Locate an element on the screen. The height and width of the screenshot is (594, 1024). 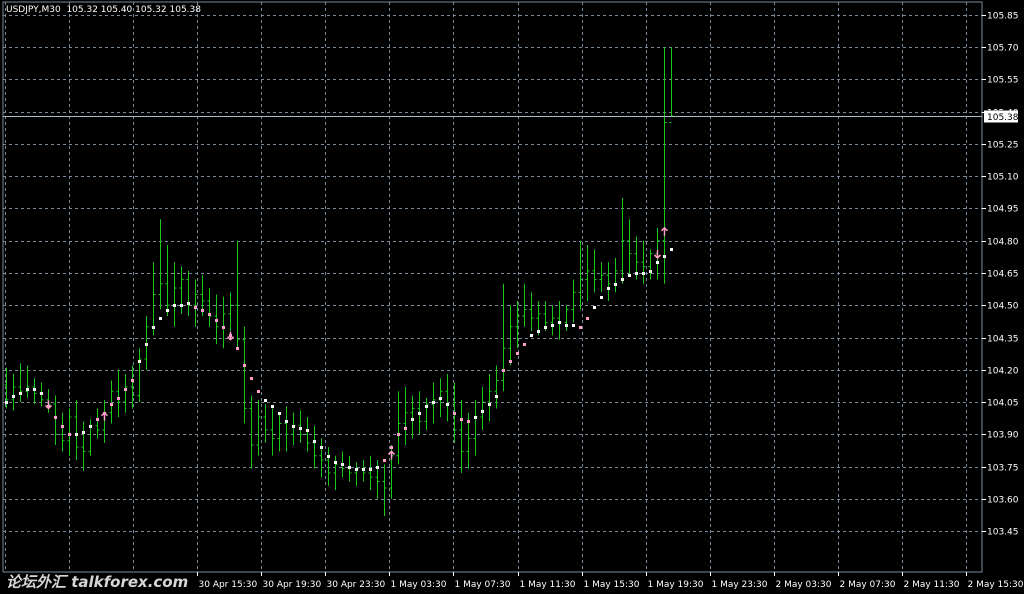
x-tick-label: 30 Apr 15:30 is located at coordinates (228, 585).